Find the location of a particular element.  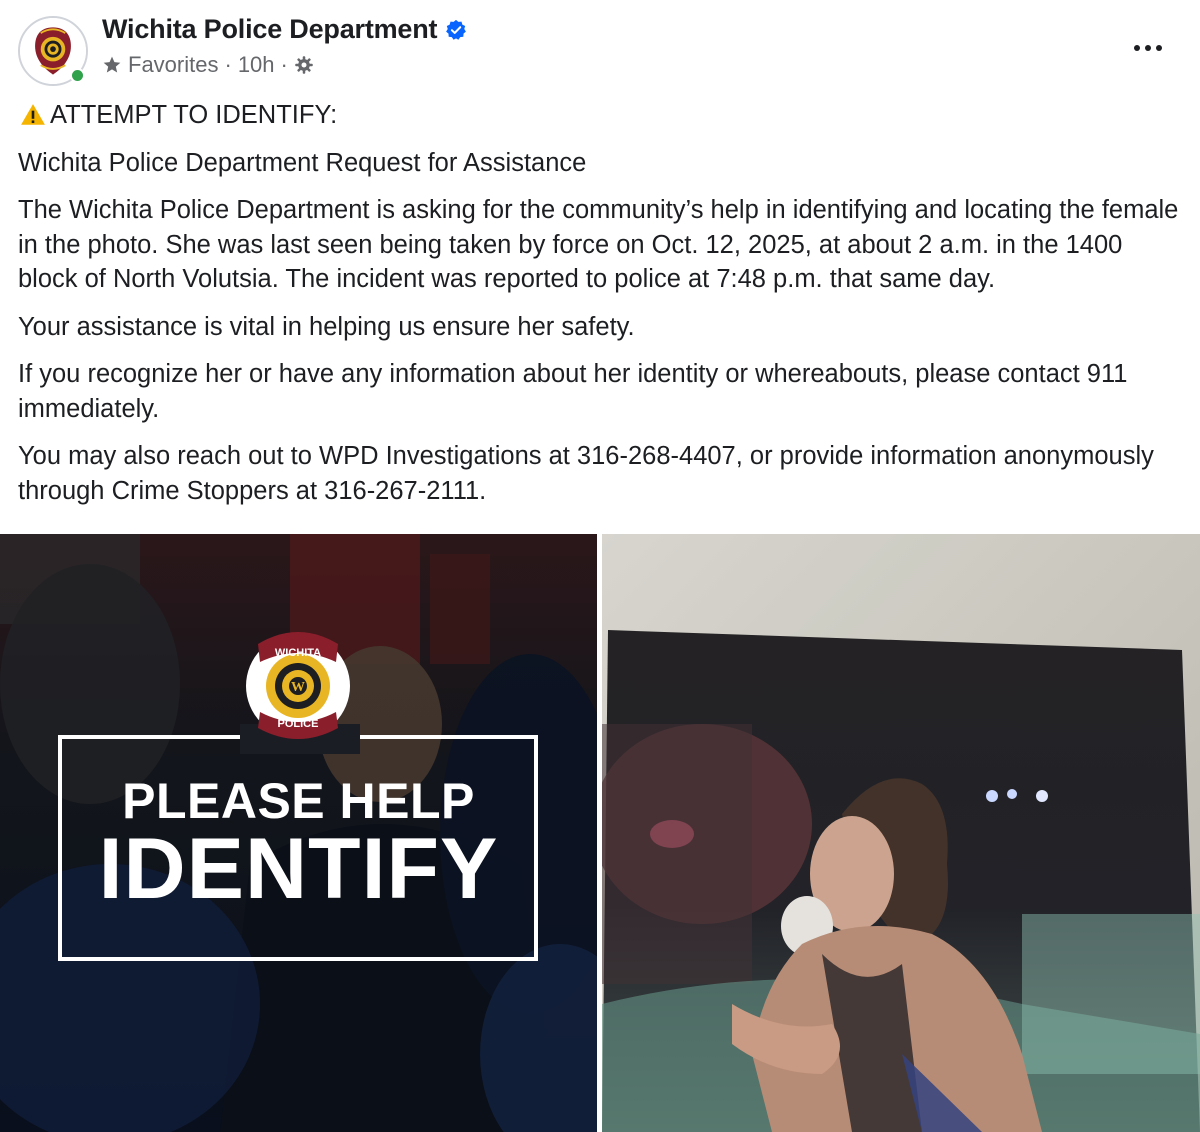

police-badge-emblem: WICHITA POLICE W is located at coordinates (298, 685).